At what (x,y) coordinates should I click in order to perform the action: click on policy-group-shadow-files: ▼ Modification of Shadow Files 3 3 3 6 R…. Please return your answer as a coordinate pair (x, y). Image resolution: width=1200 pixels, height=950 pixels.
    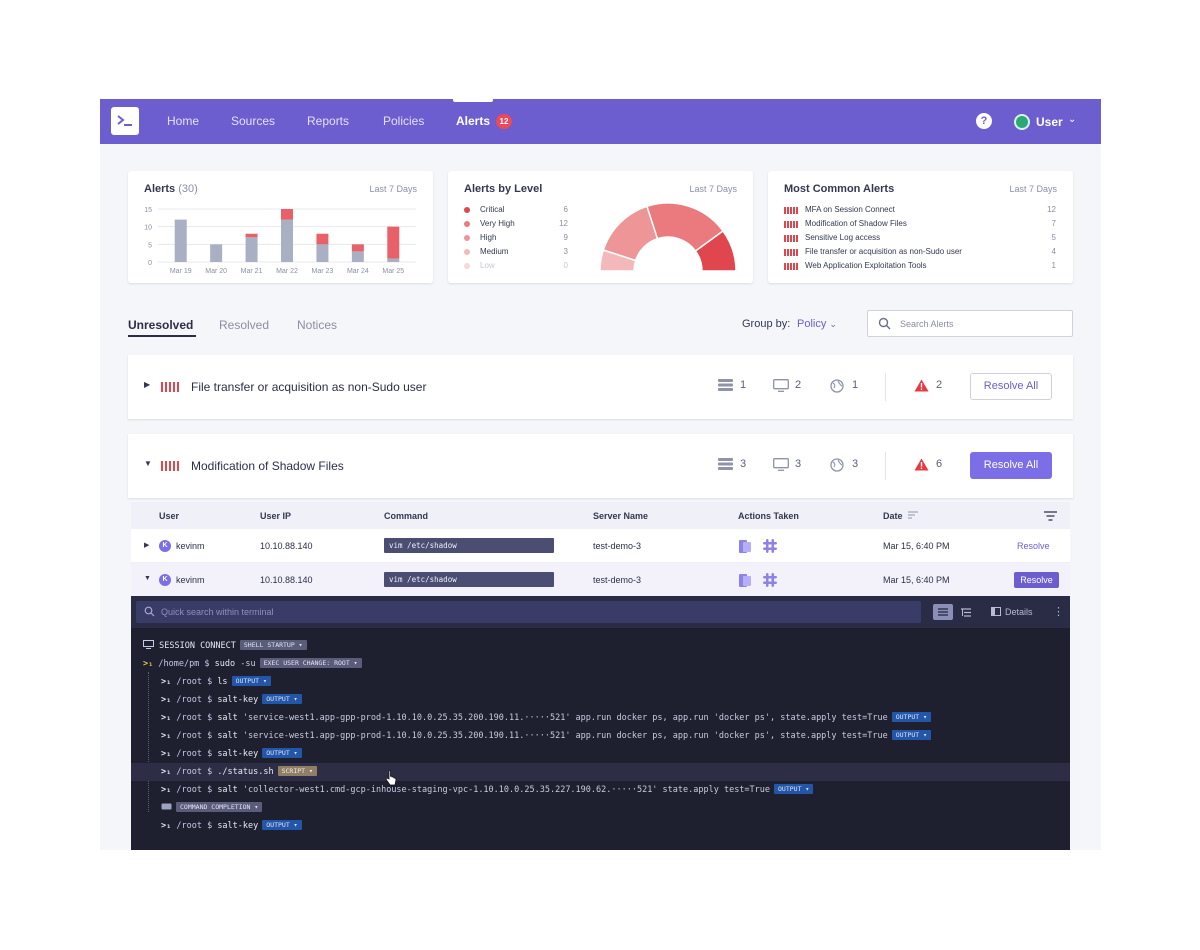
    Looking at the image, I should click on (600, 466).